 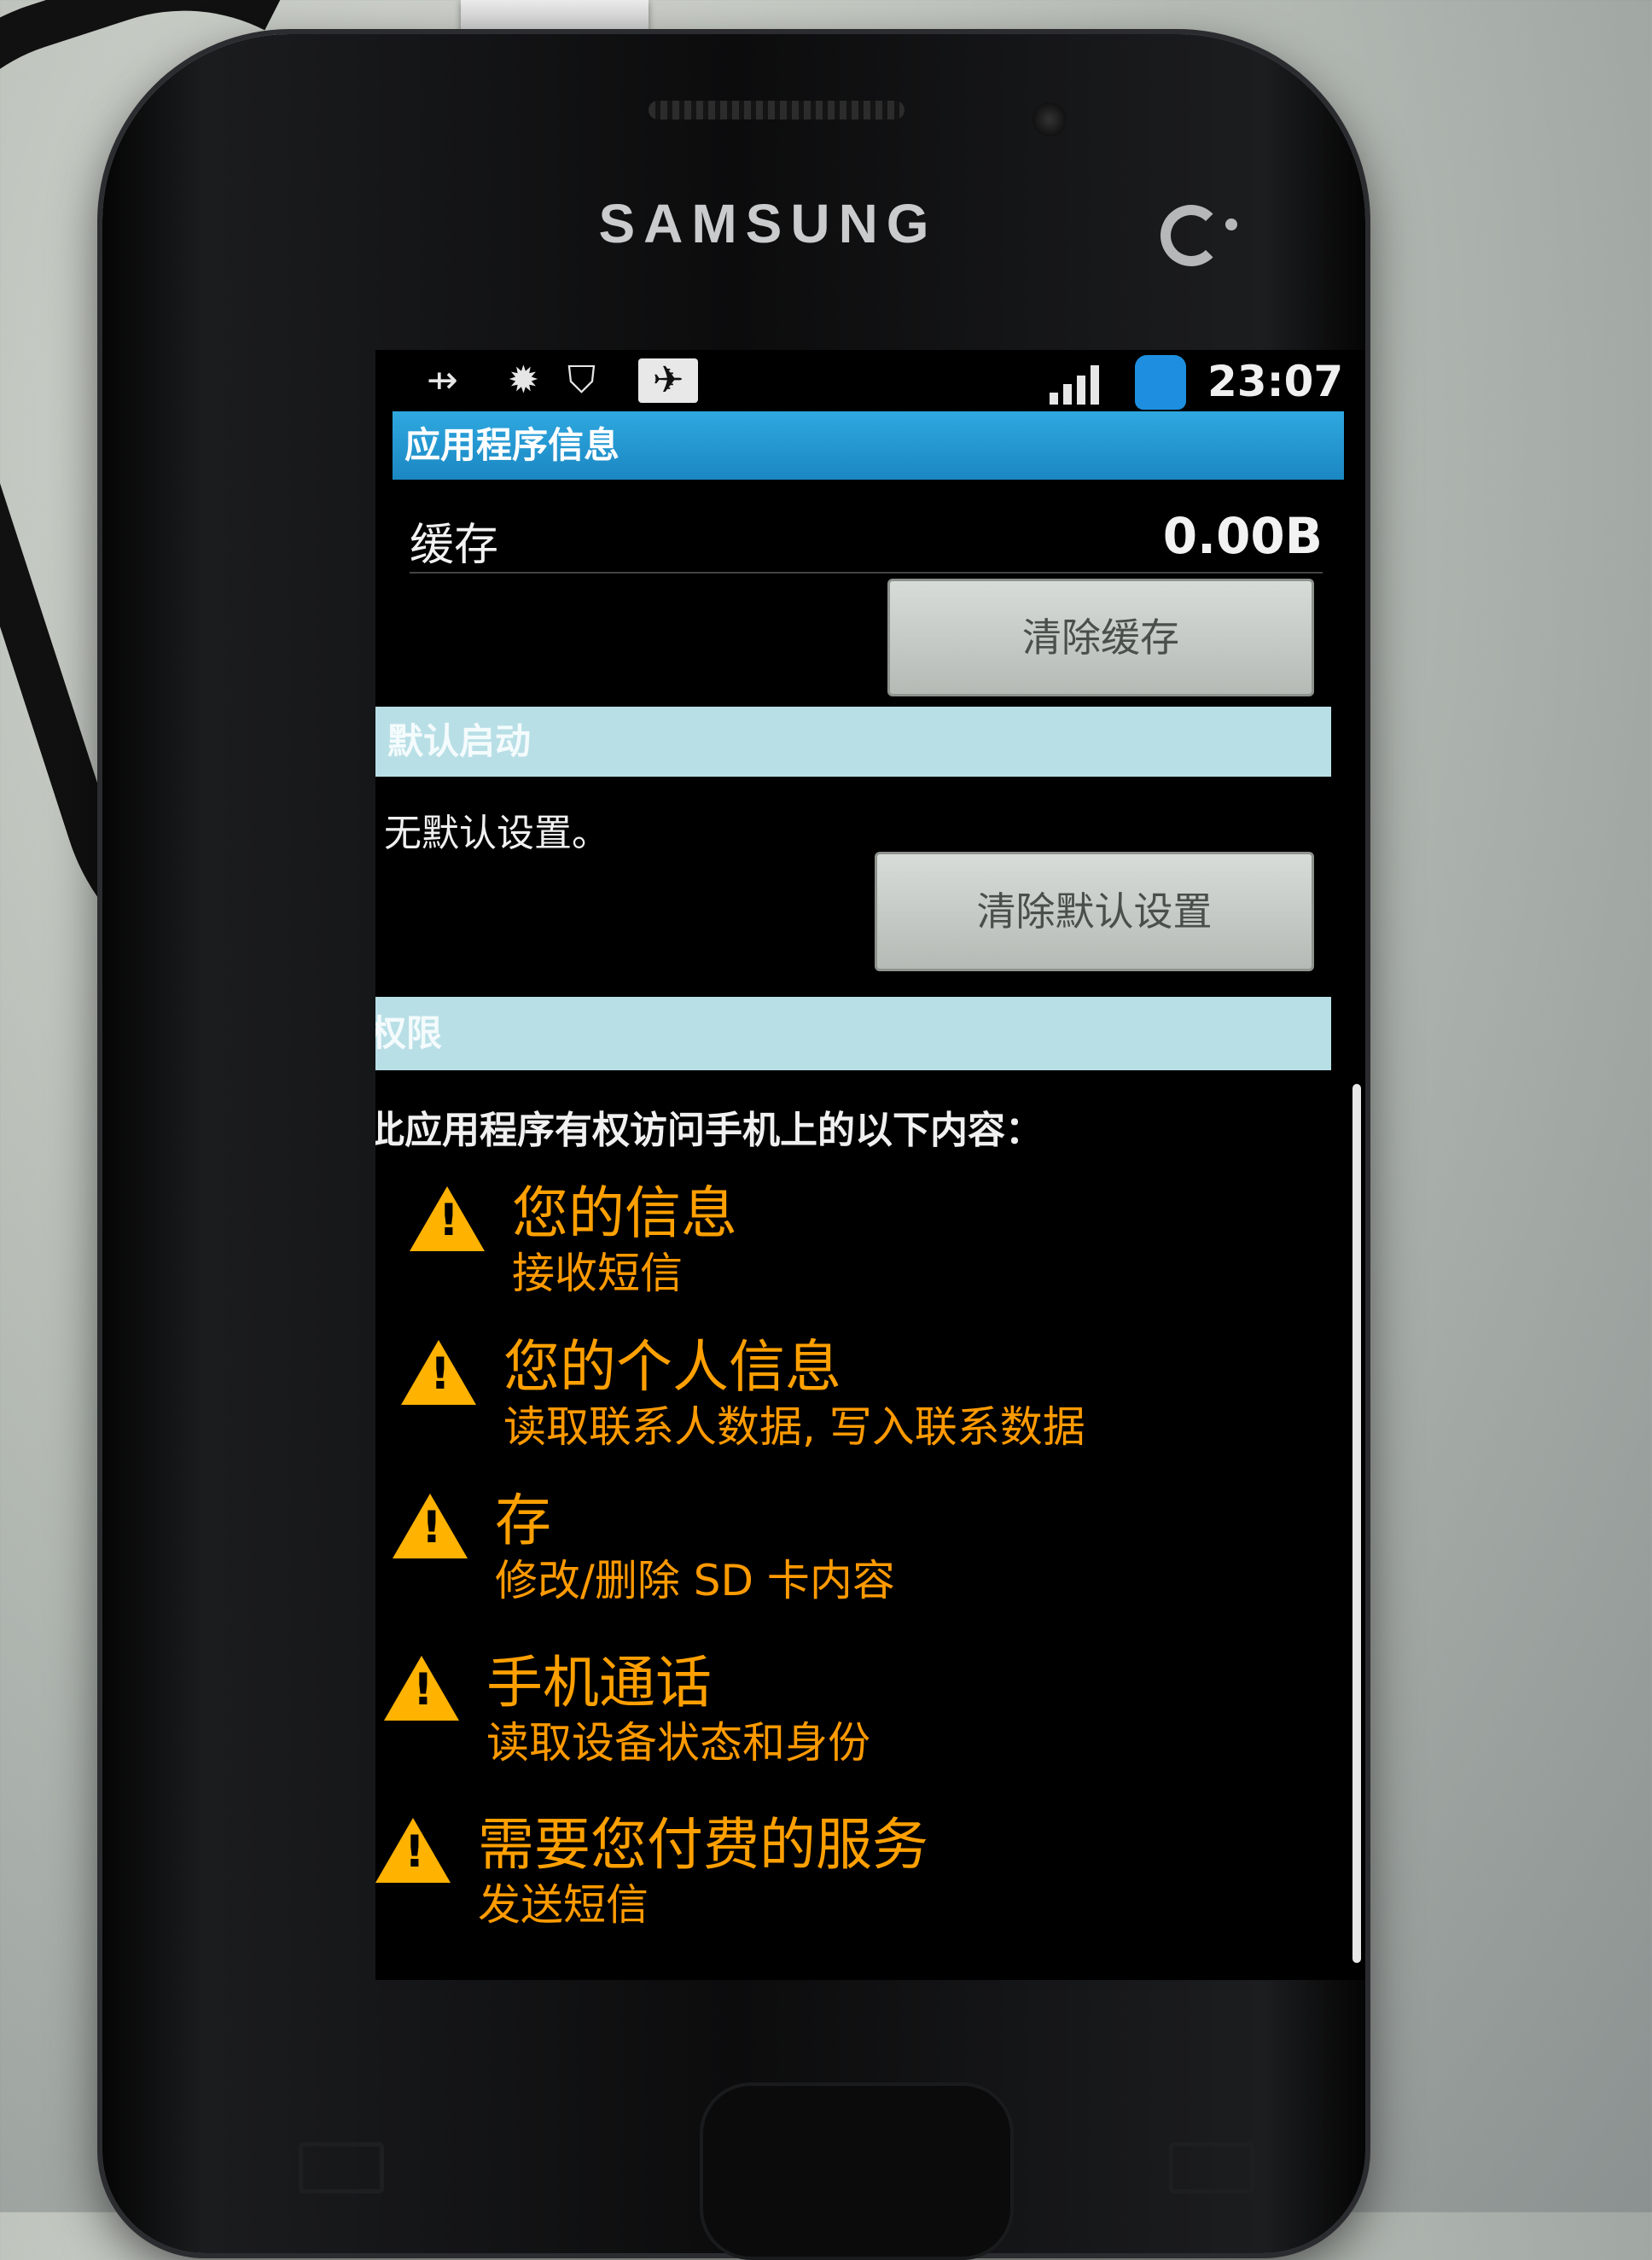 I want to click on status-bar: ⇸ ✹ ⛉ ✈ 23:07, so click(x=870, y=380).